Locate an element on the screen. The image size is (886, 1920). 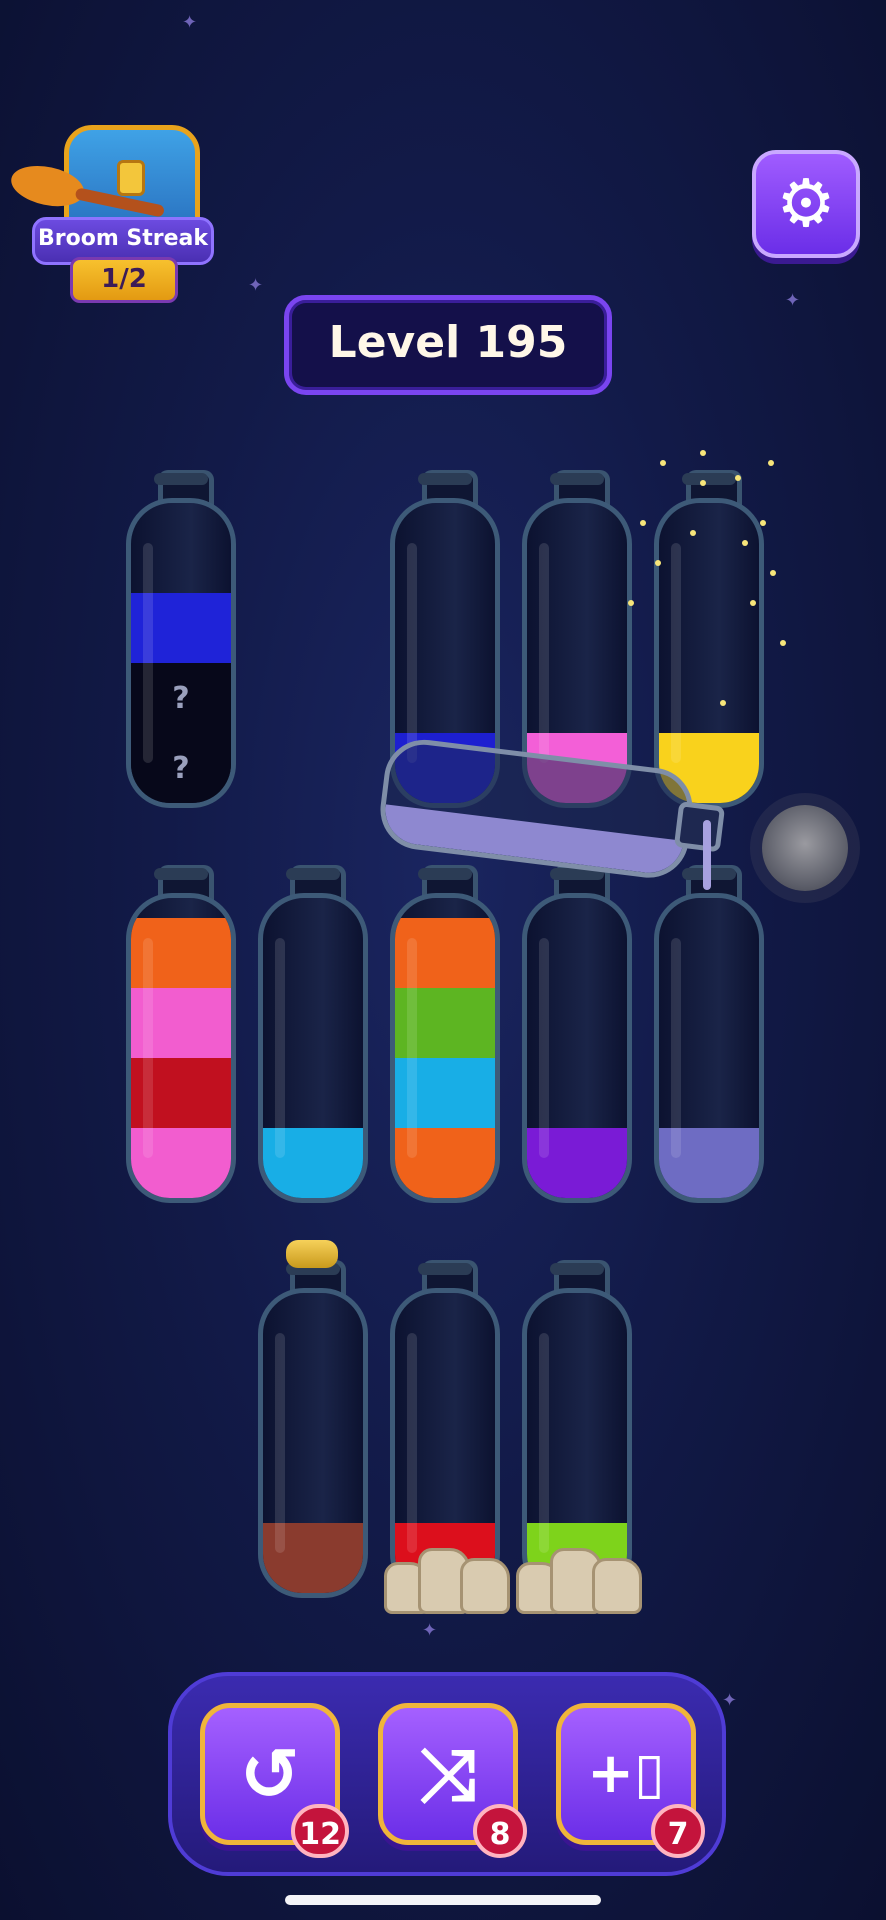
home-indicator is located at coordinates (443, 1900).